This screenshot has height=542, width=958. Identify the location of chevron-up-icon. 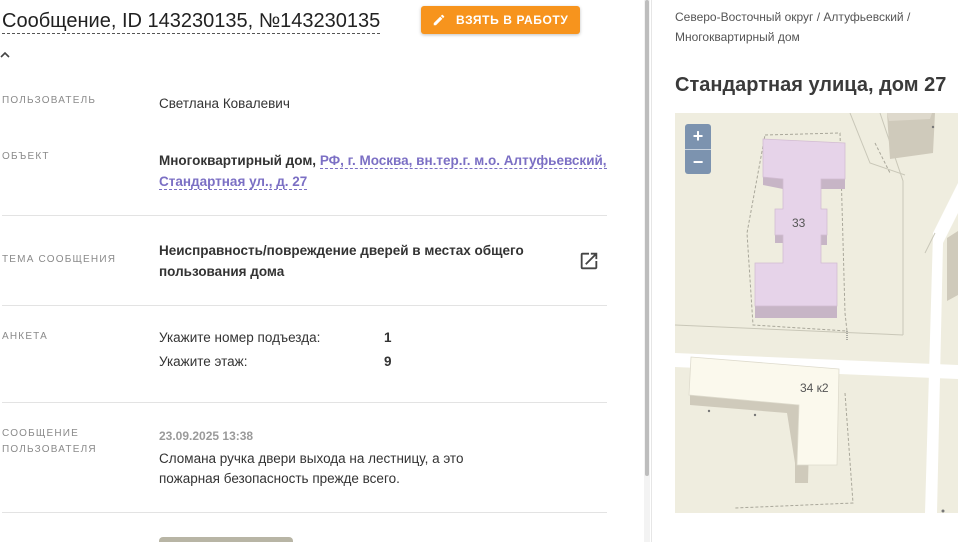
(5, 55).